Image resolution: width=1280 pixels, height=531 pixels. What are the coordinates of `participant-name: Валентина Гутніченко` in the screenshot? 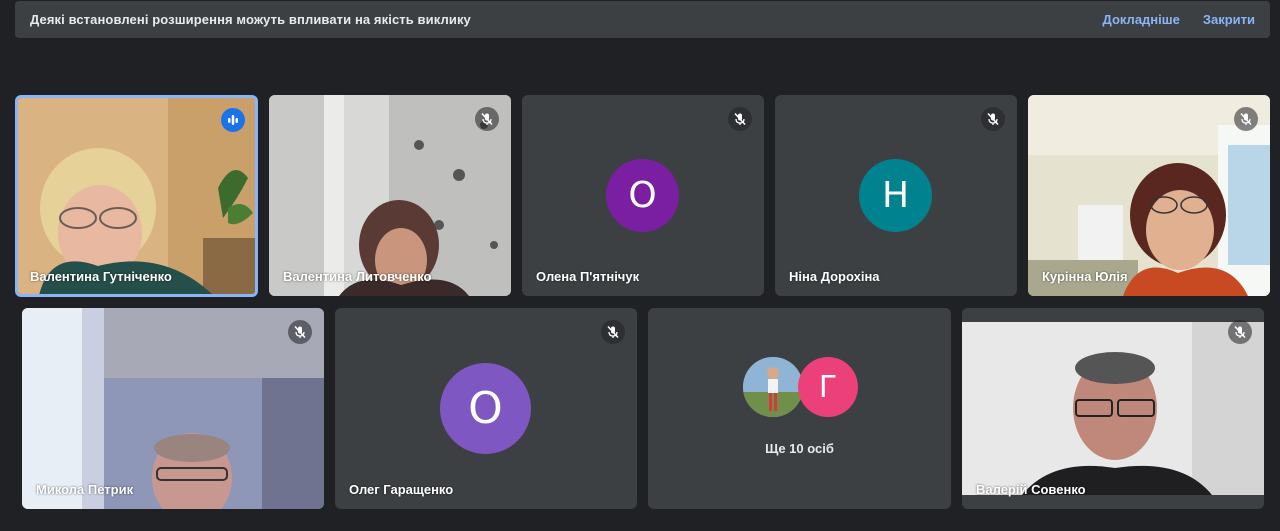 It's located at (101, 276).